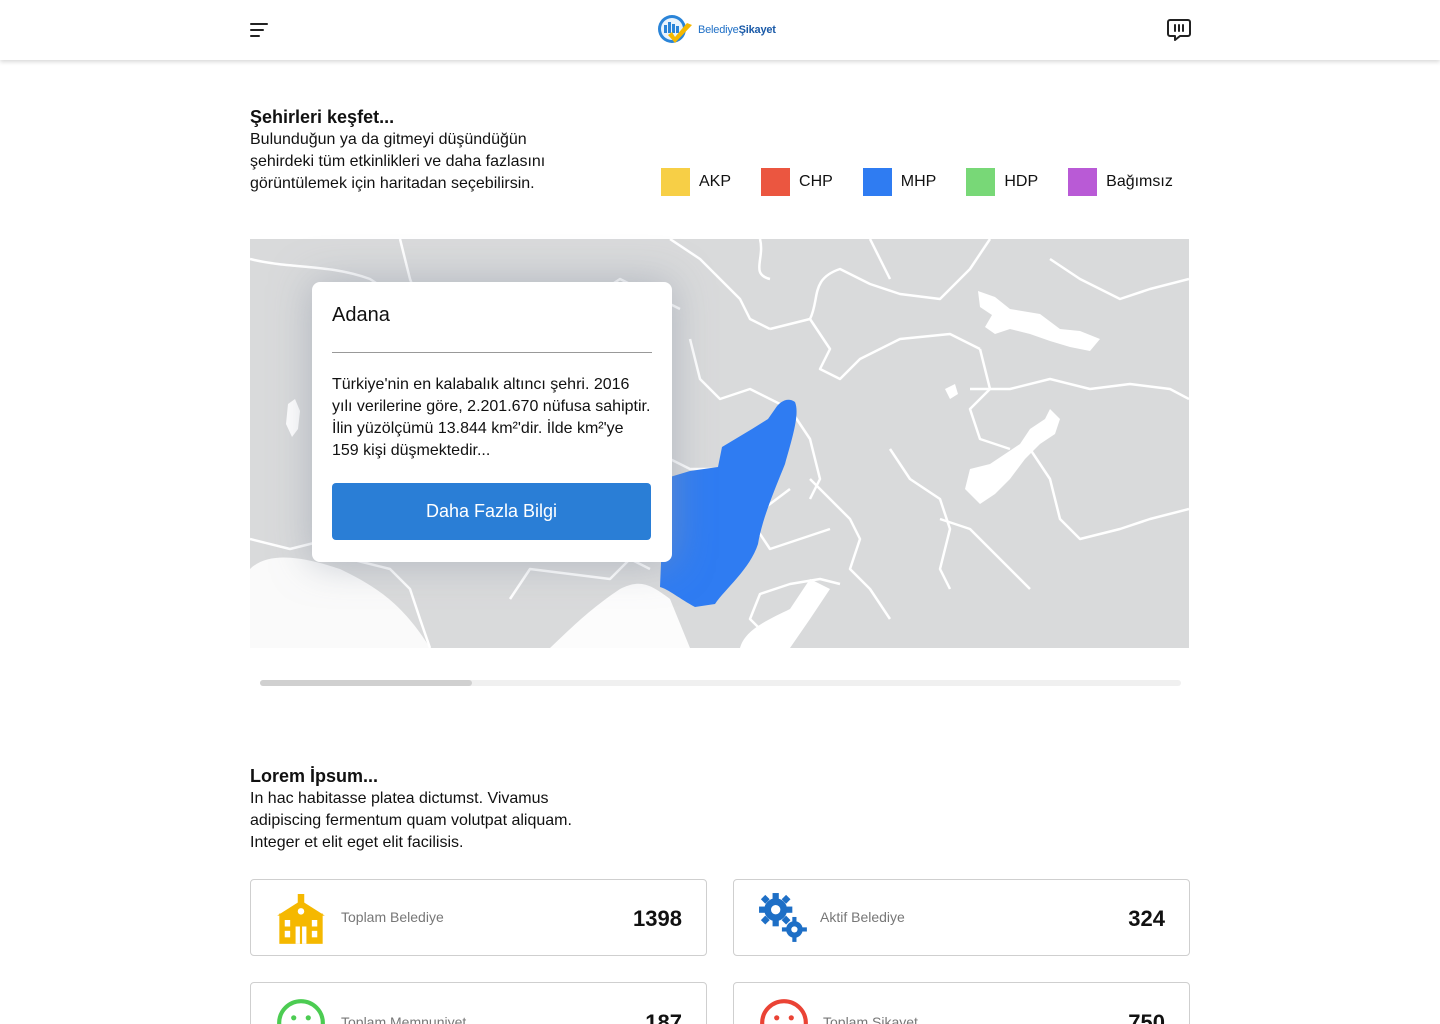 The height and width of the screenshot is (1024, 1440). What do you see at coordinates (301, 919) in the screenshot?
I see `city-hall-icon` at bounding box center [301, 919].